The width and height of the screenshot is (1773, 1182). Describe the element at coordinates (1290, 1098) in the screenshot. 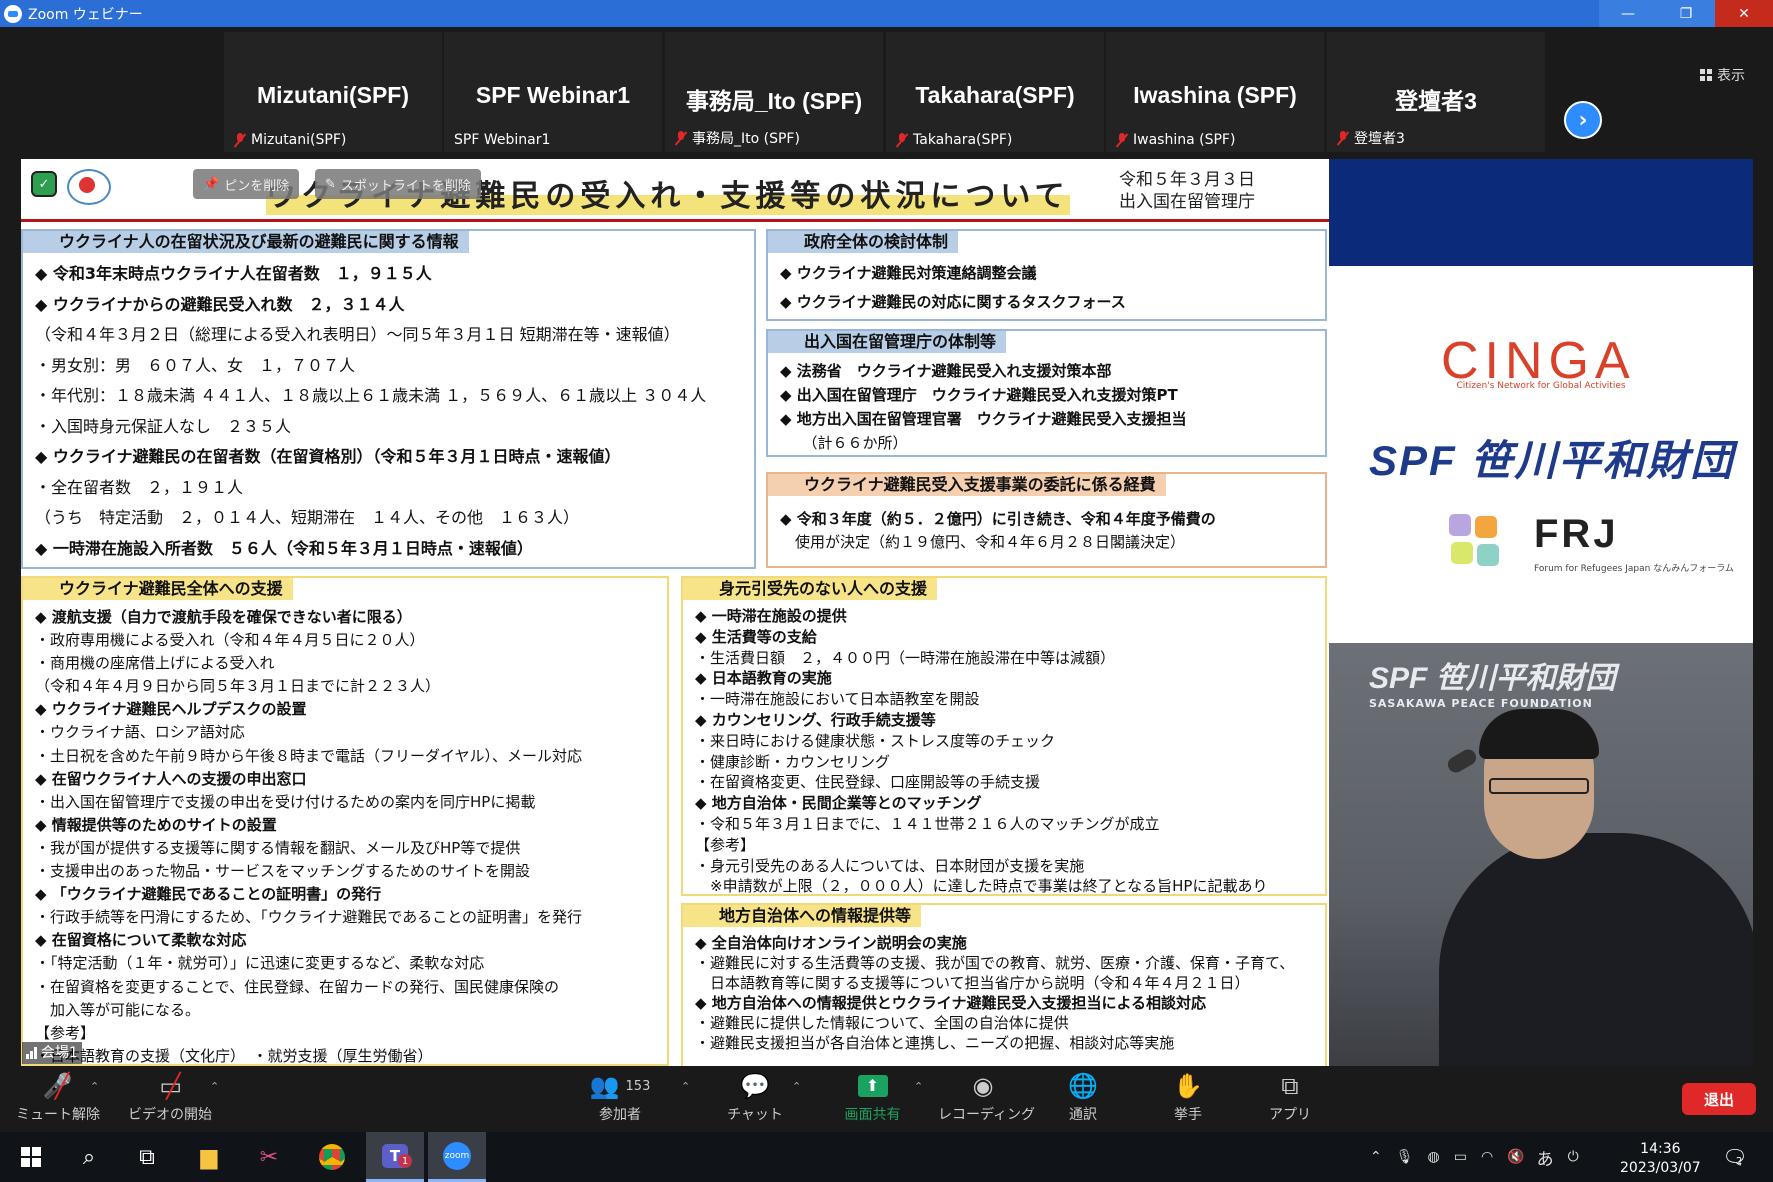

I see `apps-button: ⧉ アプリ` at that location.